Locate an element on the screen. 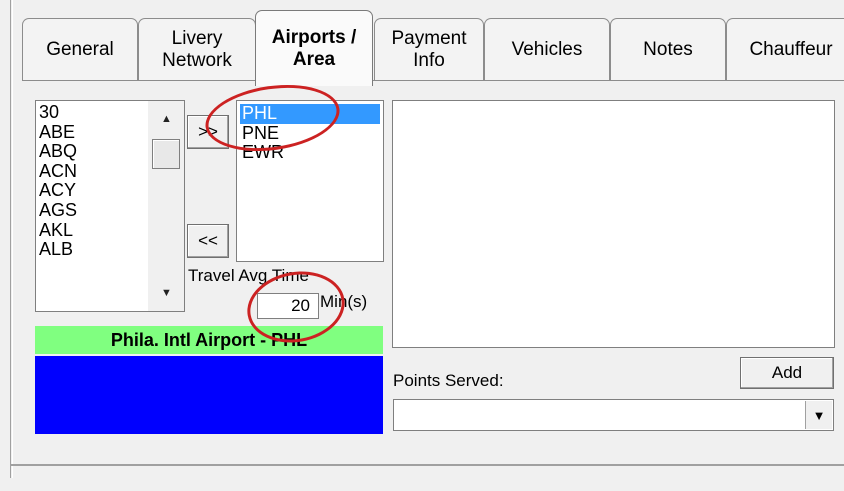 Image resolution: width=844 pixels, height=491 pixels. window-frame-left is located at coordinates (10, 239).